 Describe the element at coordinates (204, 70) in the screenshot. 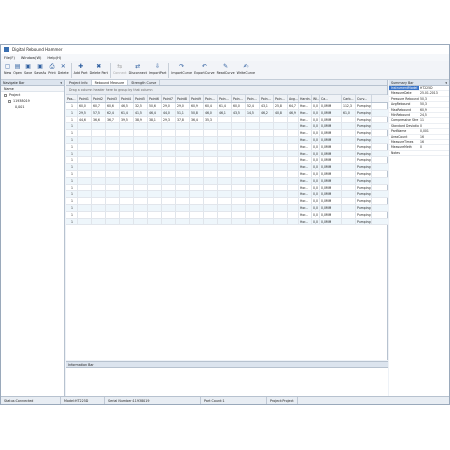

I see `exportcurve-button: ↶ ExportCurve` at that location.